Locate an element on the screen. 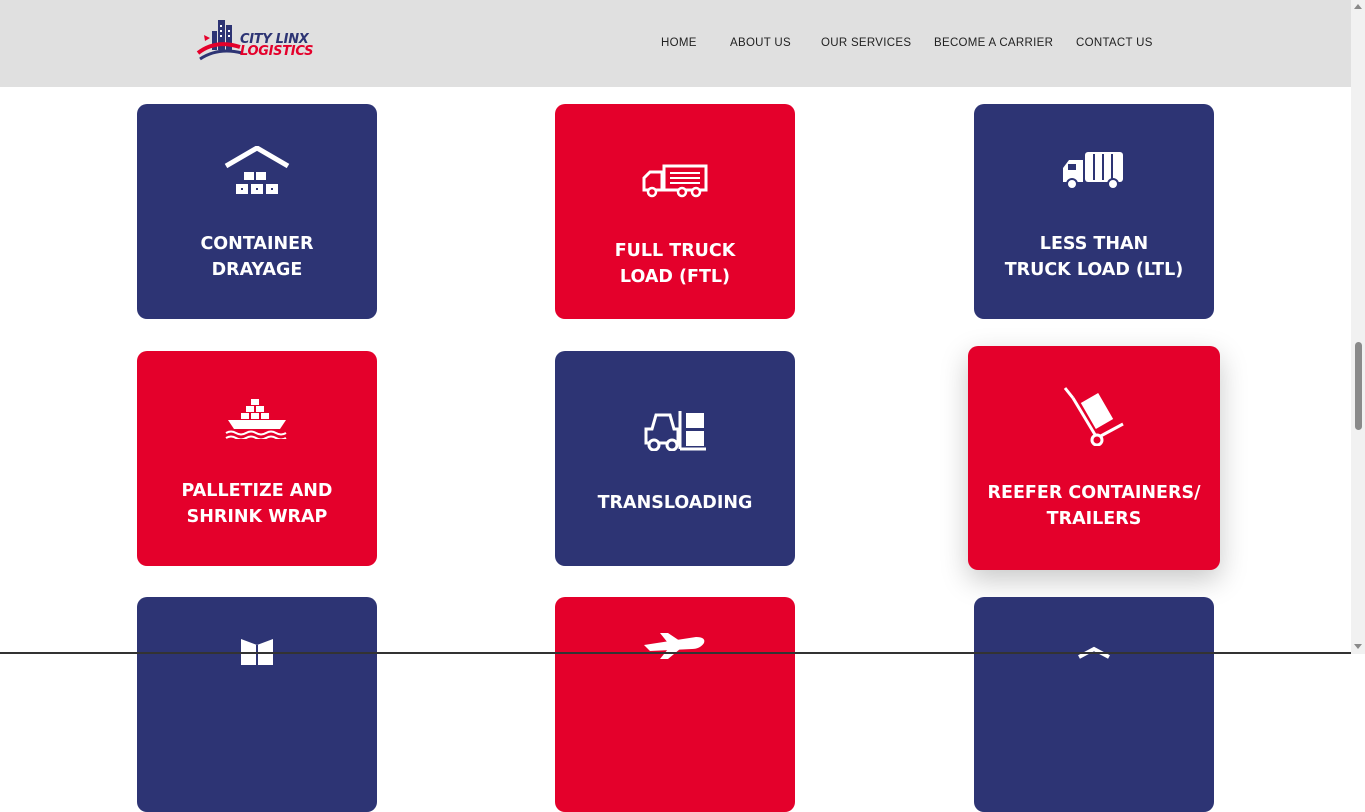 The width and height of the screenshot is (1365, 812). service-title: REEFER CONTAINERS/ TRAILERS is located at coordinates (1094, 506).